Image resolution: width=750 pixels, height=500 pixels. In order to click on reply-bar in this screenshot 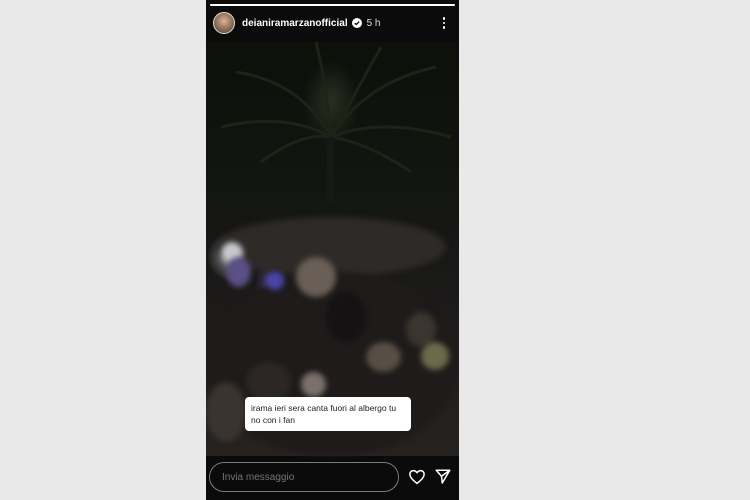, I will do `click(332, 479)`.